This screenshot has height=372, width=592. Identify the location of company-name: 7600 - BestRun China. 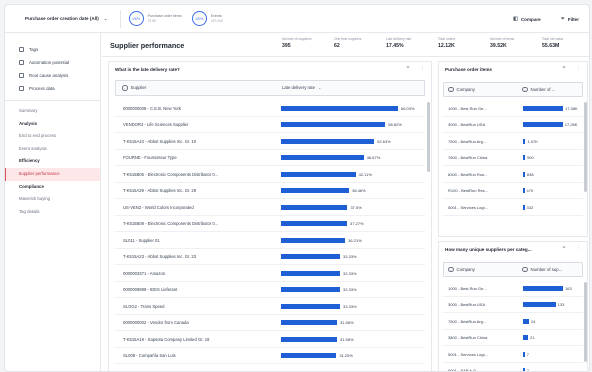
(468, 157).